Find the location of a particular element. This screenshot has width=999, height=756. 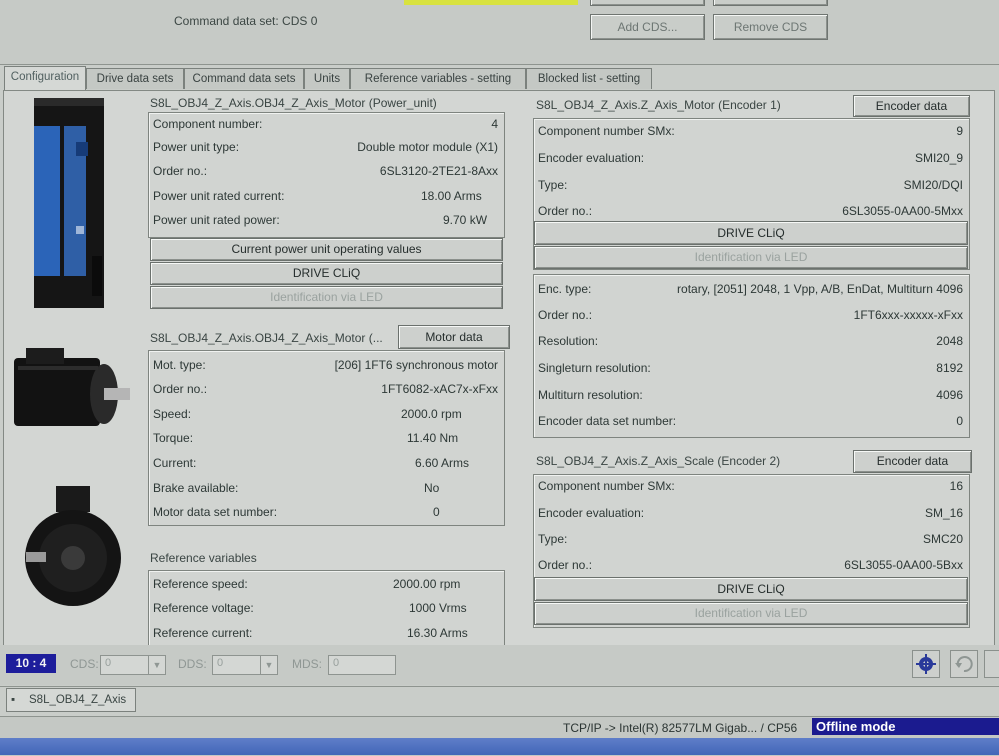

power-unit-row: Power unit rated power: 9.70 kW is located at coordinates (325, 220).